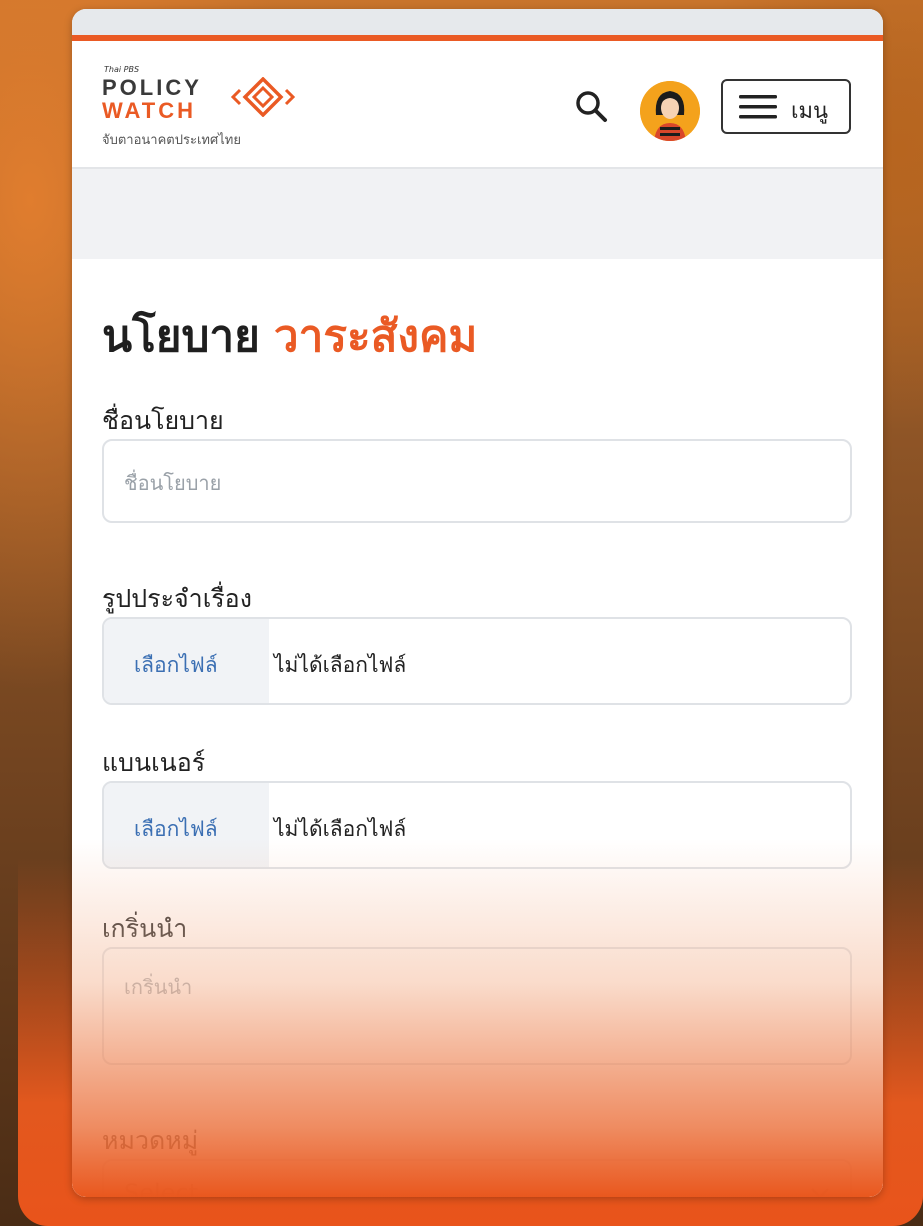 This screenshot has width=923, height=1226. What do you see at coordinates (150, 1140) in the screenshot?
I see `category-label: หมวดหมู่` at bounding box center [150, 1140].